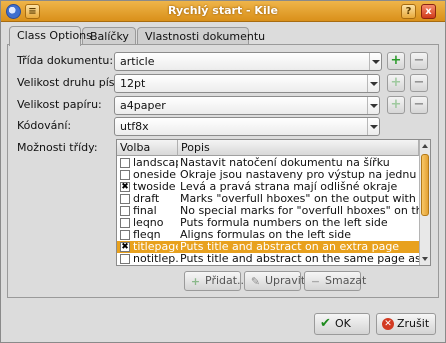  I want to click on ok-button: ✔ OK, so click(342, 324).